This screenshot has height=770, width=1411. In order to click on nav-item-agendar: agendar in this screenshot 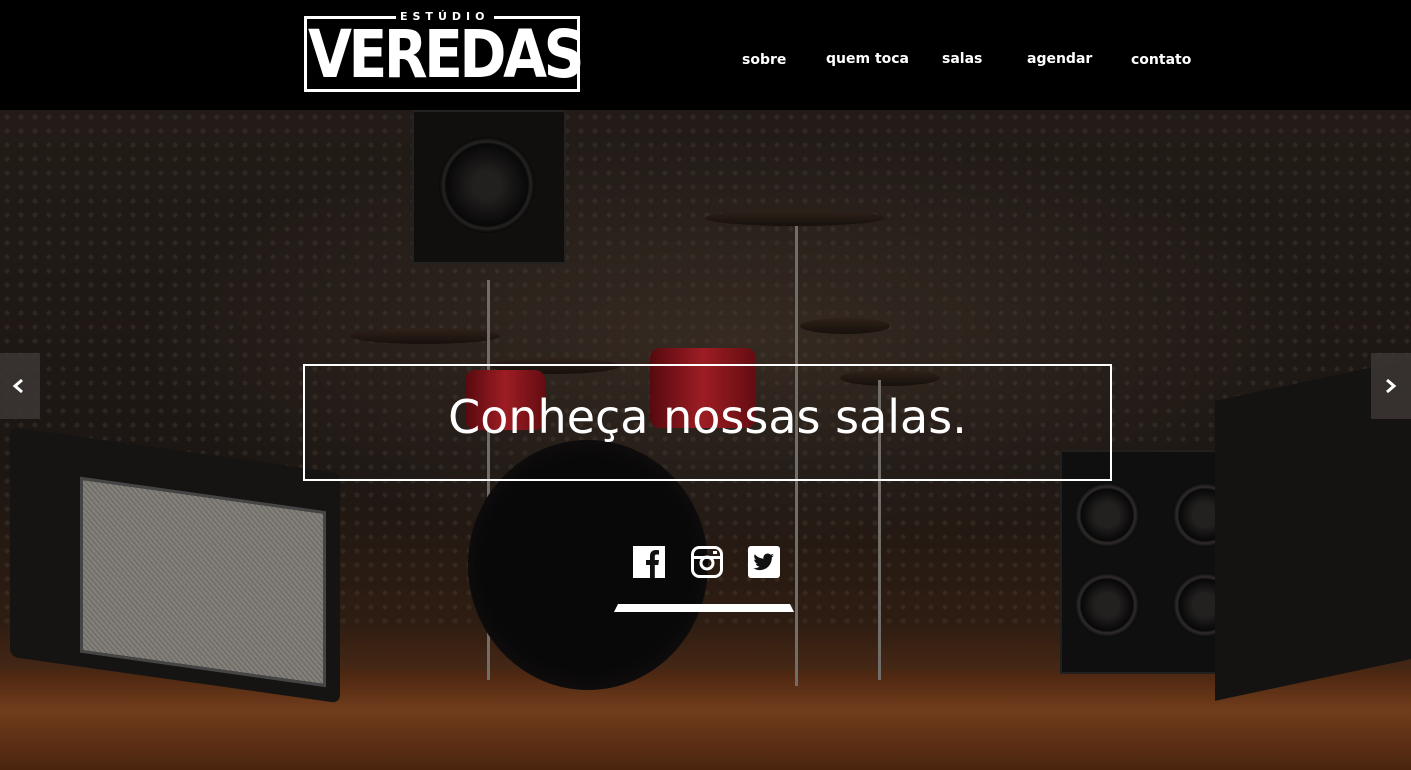, I will do `click(1059, 59)`.